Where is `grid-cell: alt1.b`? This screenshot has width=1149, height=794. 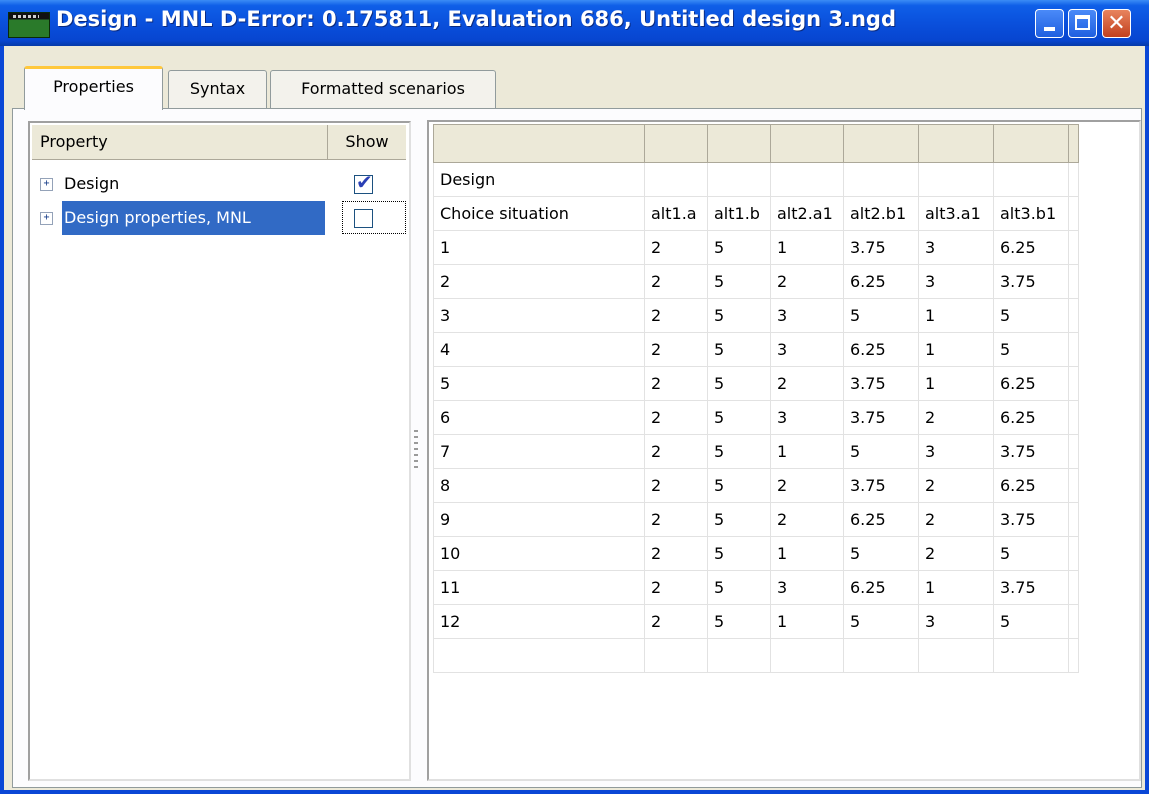
grid-cell: alt1.b is located at coordinates (739, 213).